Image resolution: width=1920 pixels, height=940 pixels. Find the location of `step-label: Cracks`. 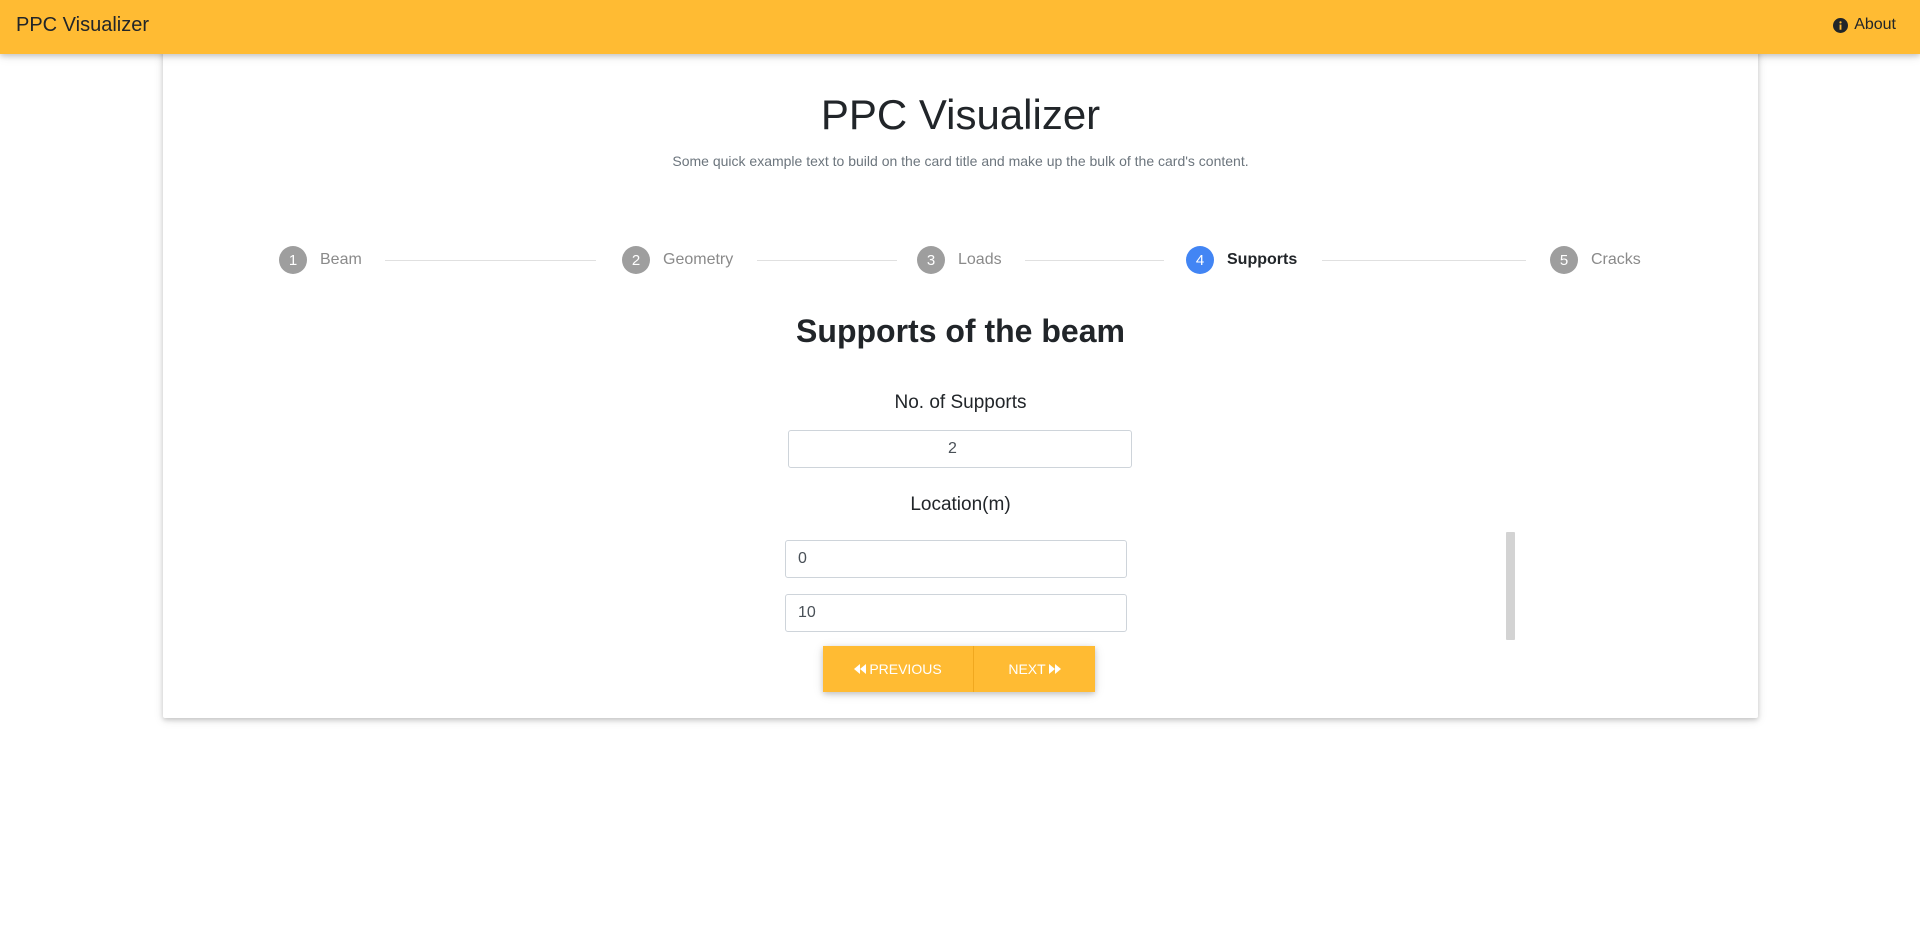

step-label: Cracks is located at coordinates (1616, 259).